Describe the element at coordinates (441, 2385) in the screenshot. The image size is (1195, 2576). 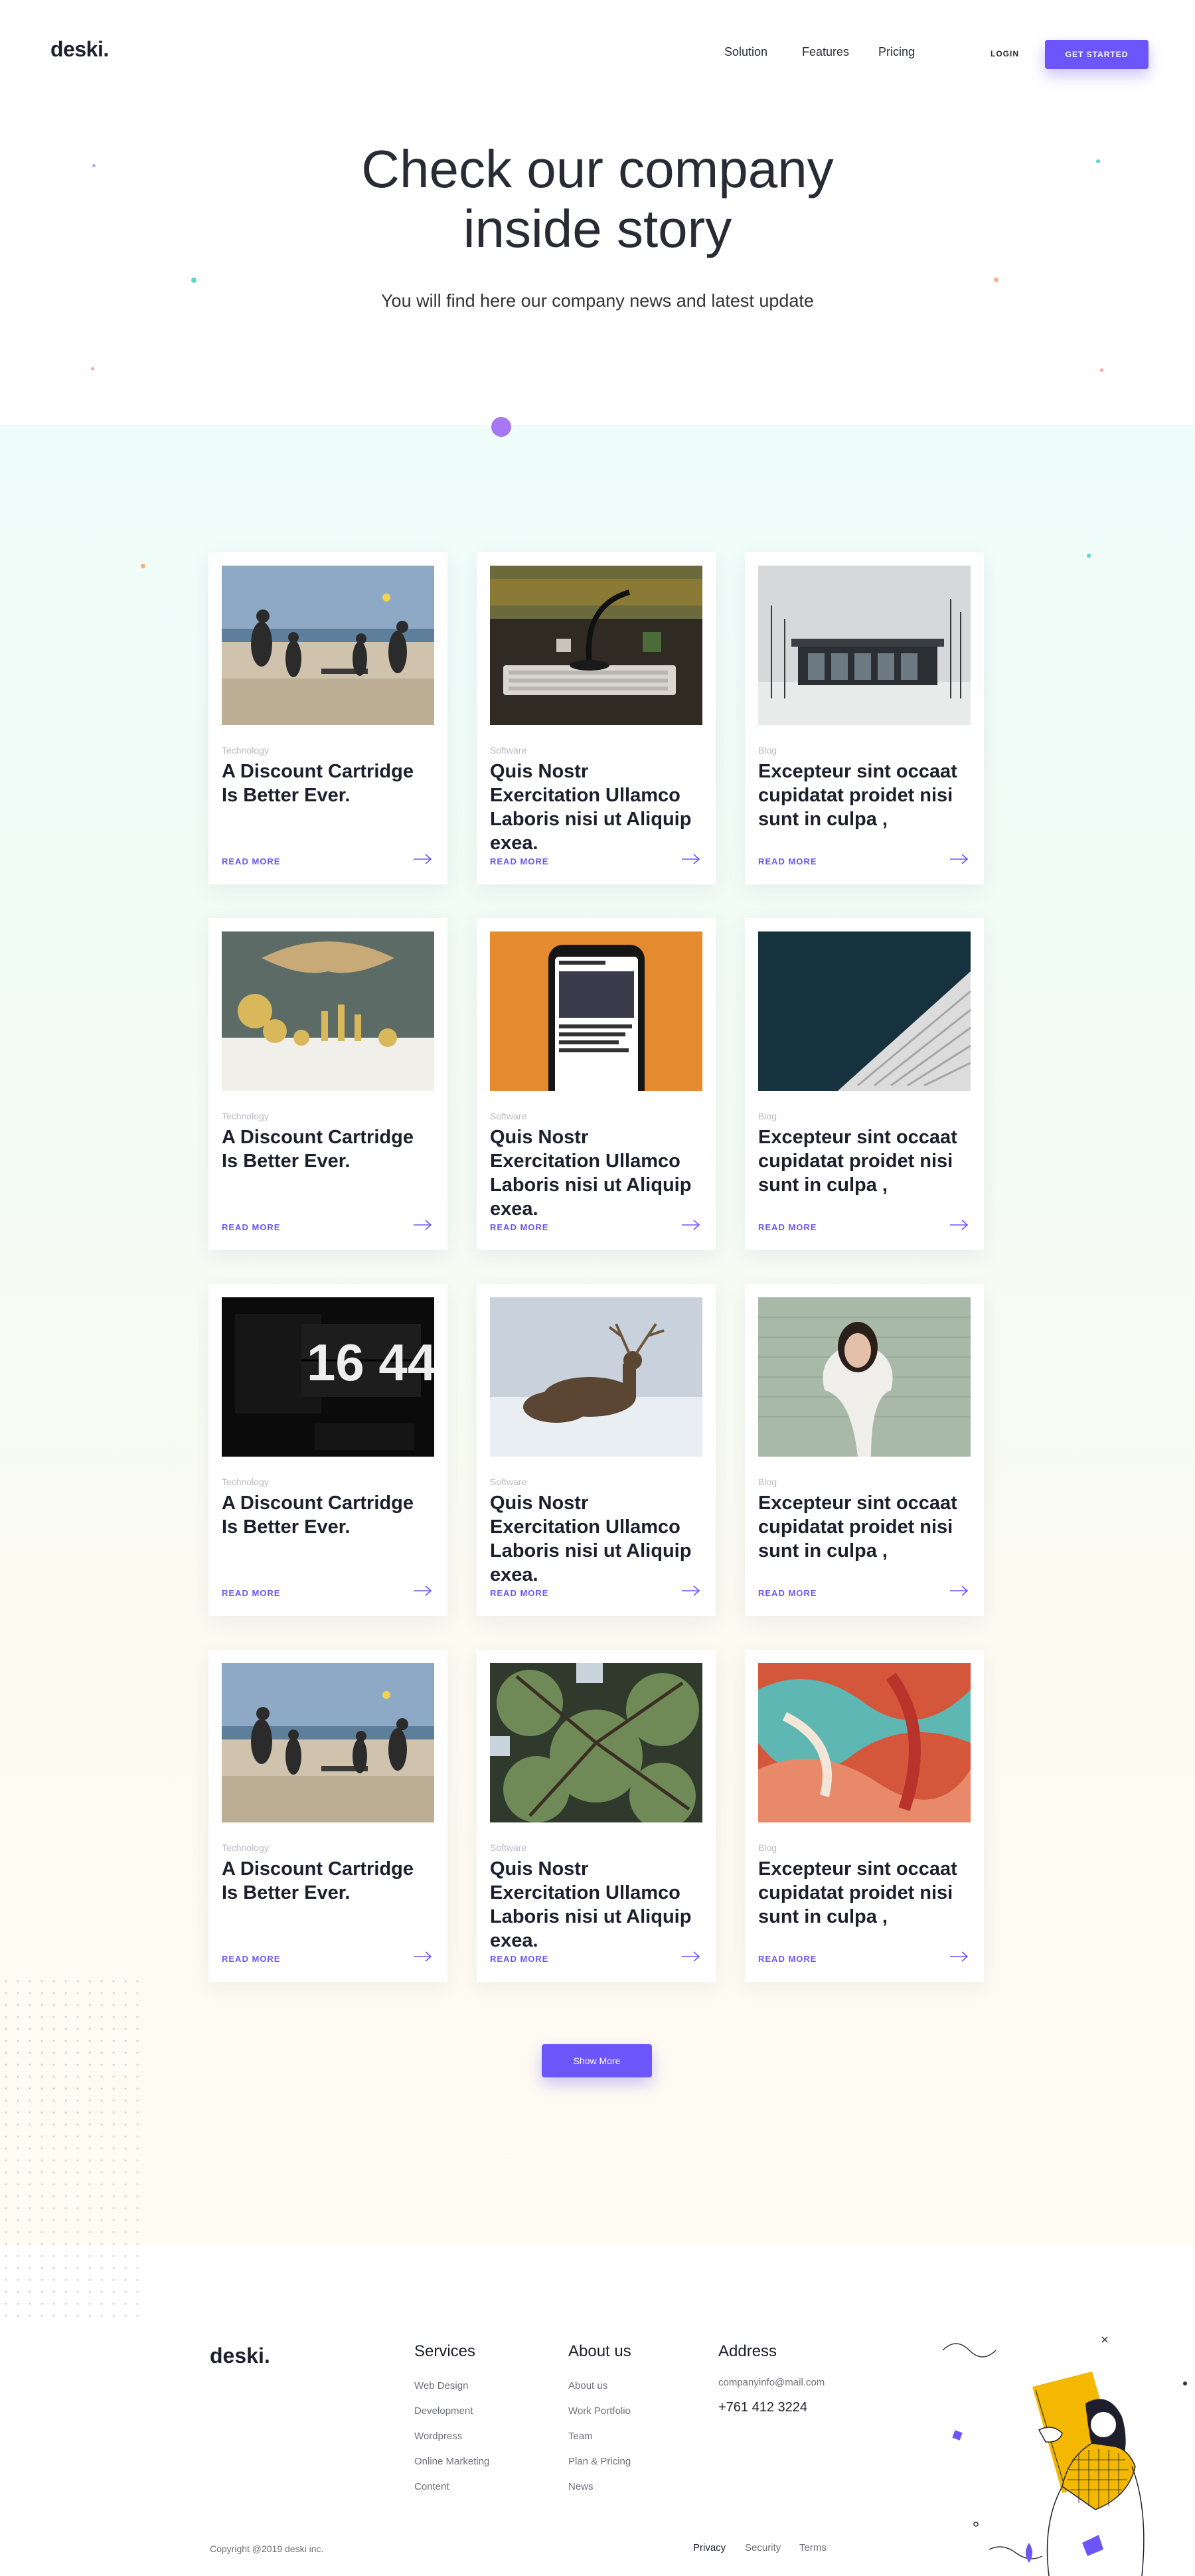
I see `footer-link-web-design: Web Design` at that location.